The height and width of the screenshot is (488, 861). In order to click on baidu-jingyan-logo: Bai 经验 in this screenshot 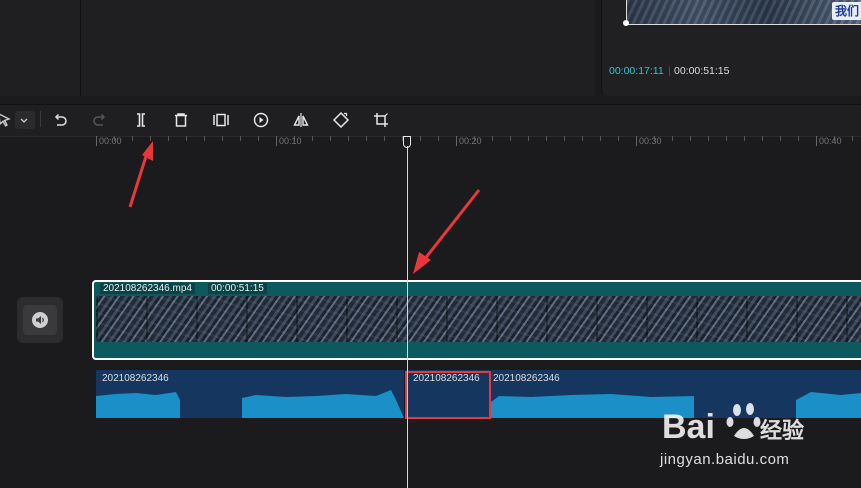, I will do `click(737, 423)`.